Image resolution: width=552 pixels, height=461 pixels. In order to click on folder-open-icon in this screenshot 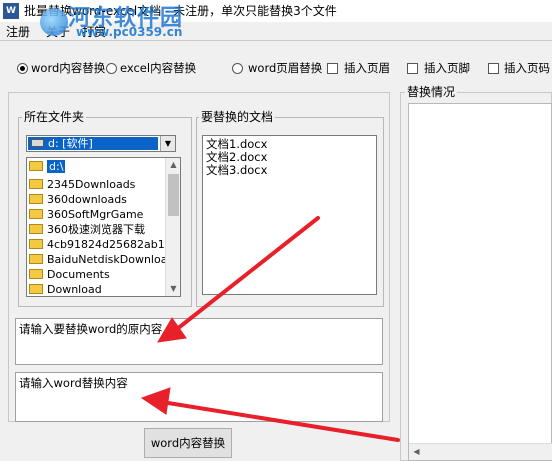, I will do `click(36, 166)`.